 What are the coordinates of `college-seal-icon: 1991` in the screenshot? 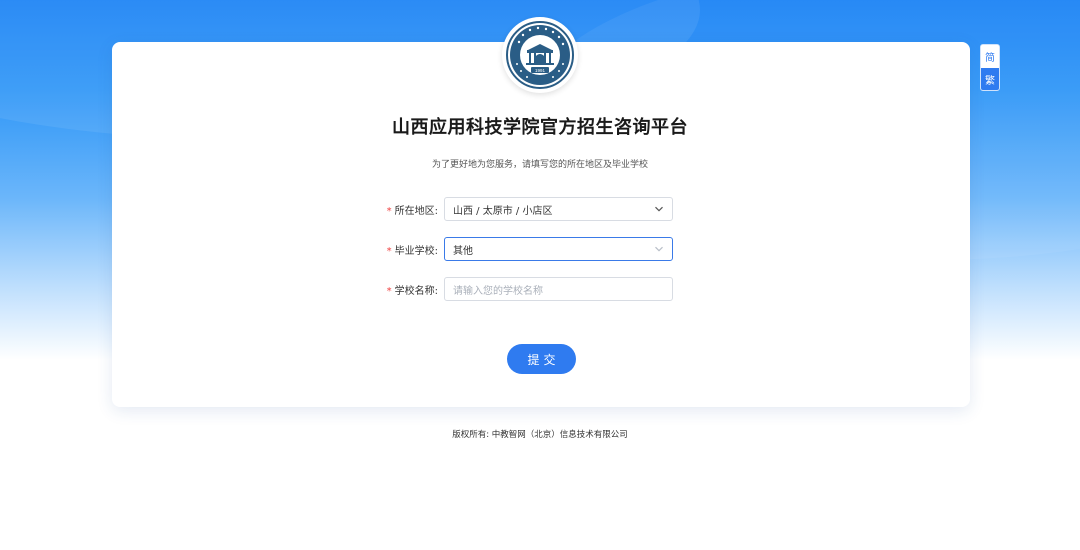 It's located at (540, 55).